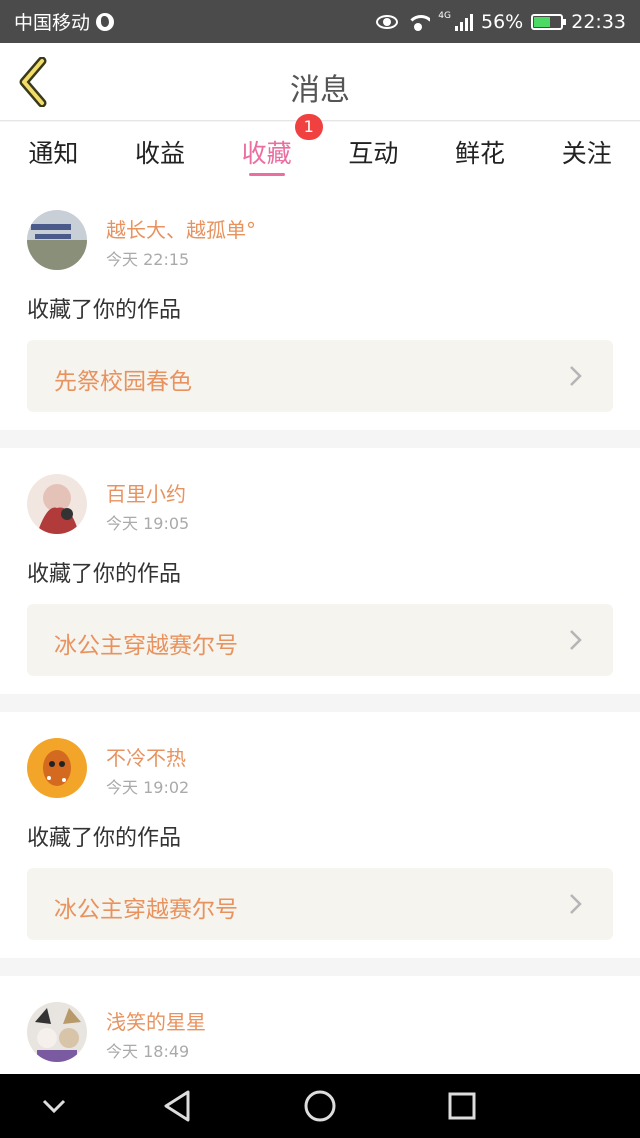  Describe the element at coordinates (52, 23) in the screenshot. I see `carrier-name: 中国移动` at that location.